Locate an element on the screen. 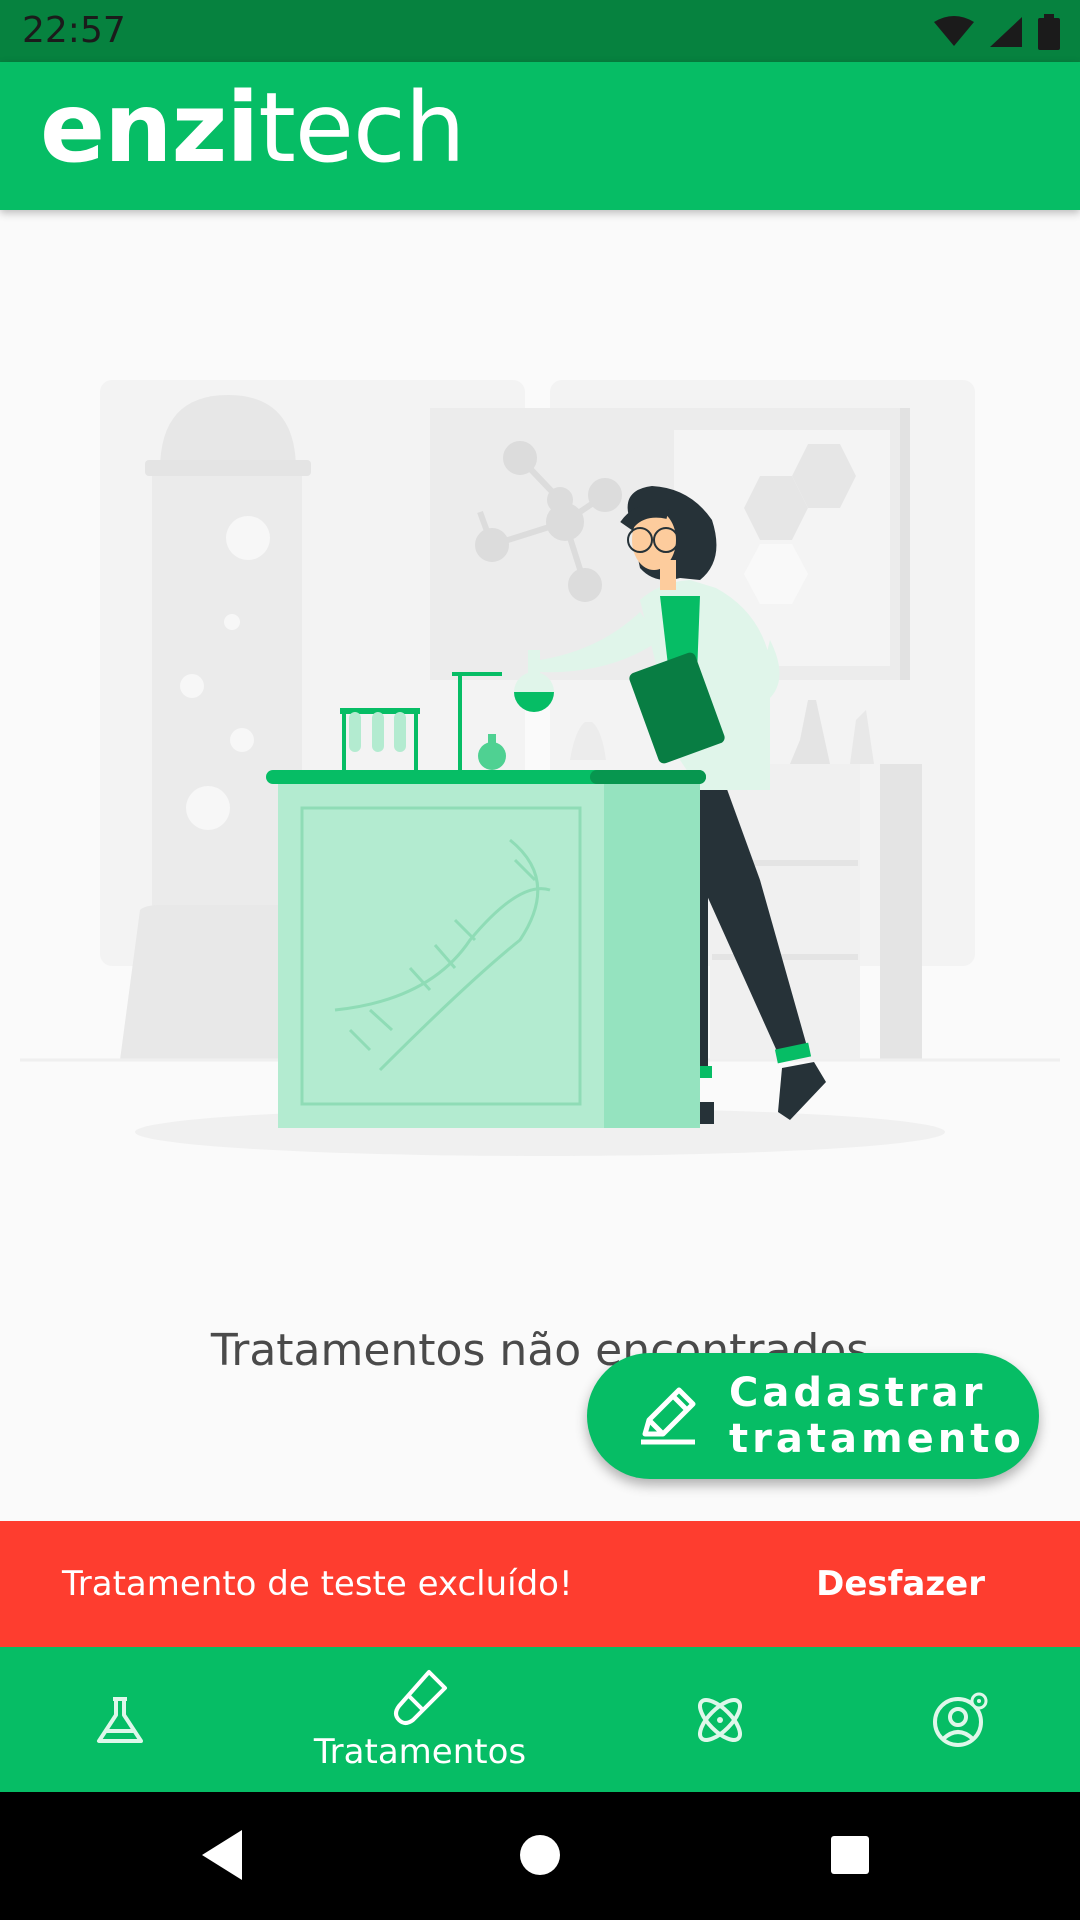 The width and height of the screenshot is (1080, 1920). signal-icon is located at coordinates (1006, 32).